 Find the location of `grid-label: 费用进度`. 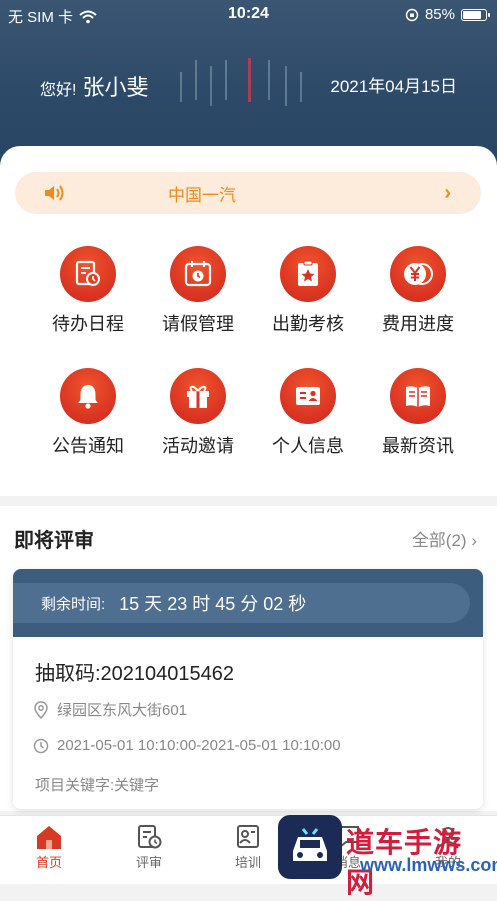

grid-label: 费用进度 is located at coordinates (418, 324).